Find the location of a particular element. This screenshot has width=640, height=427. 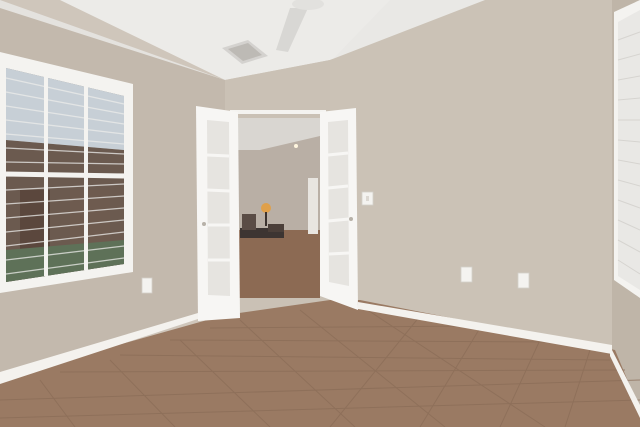

left-french-door is located at coordinates (218, 213).